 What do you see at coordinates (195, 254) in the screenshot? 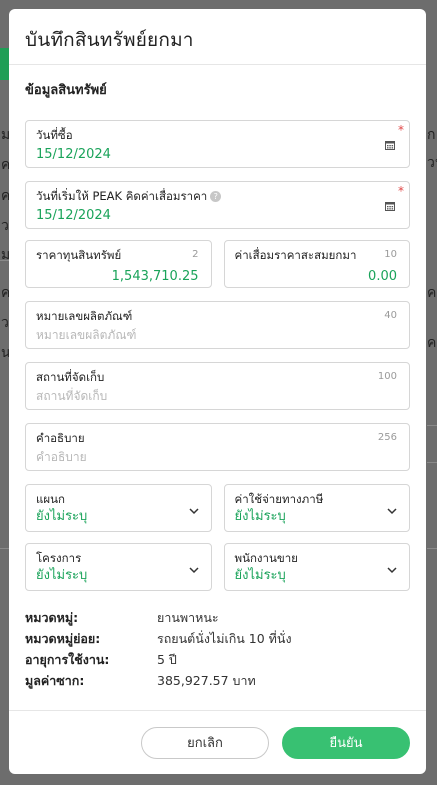
I see `char-counter: 2` at bounding box center [195, 254].